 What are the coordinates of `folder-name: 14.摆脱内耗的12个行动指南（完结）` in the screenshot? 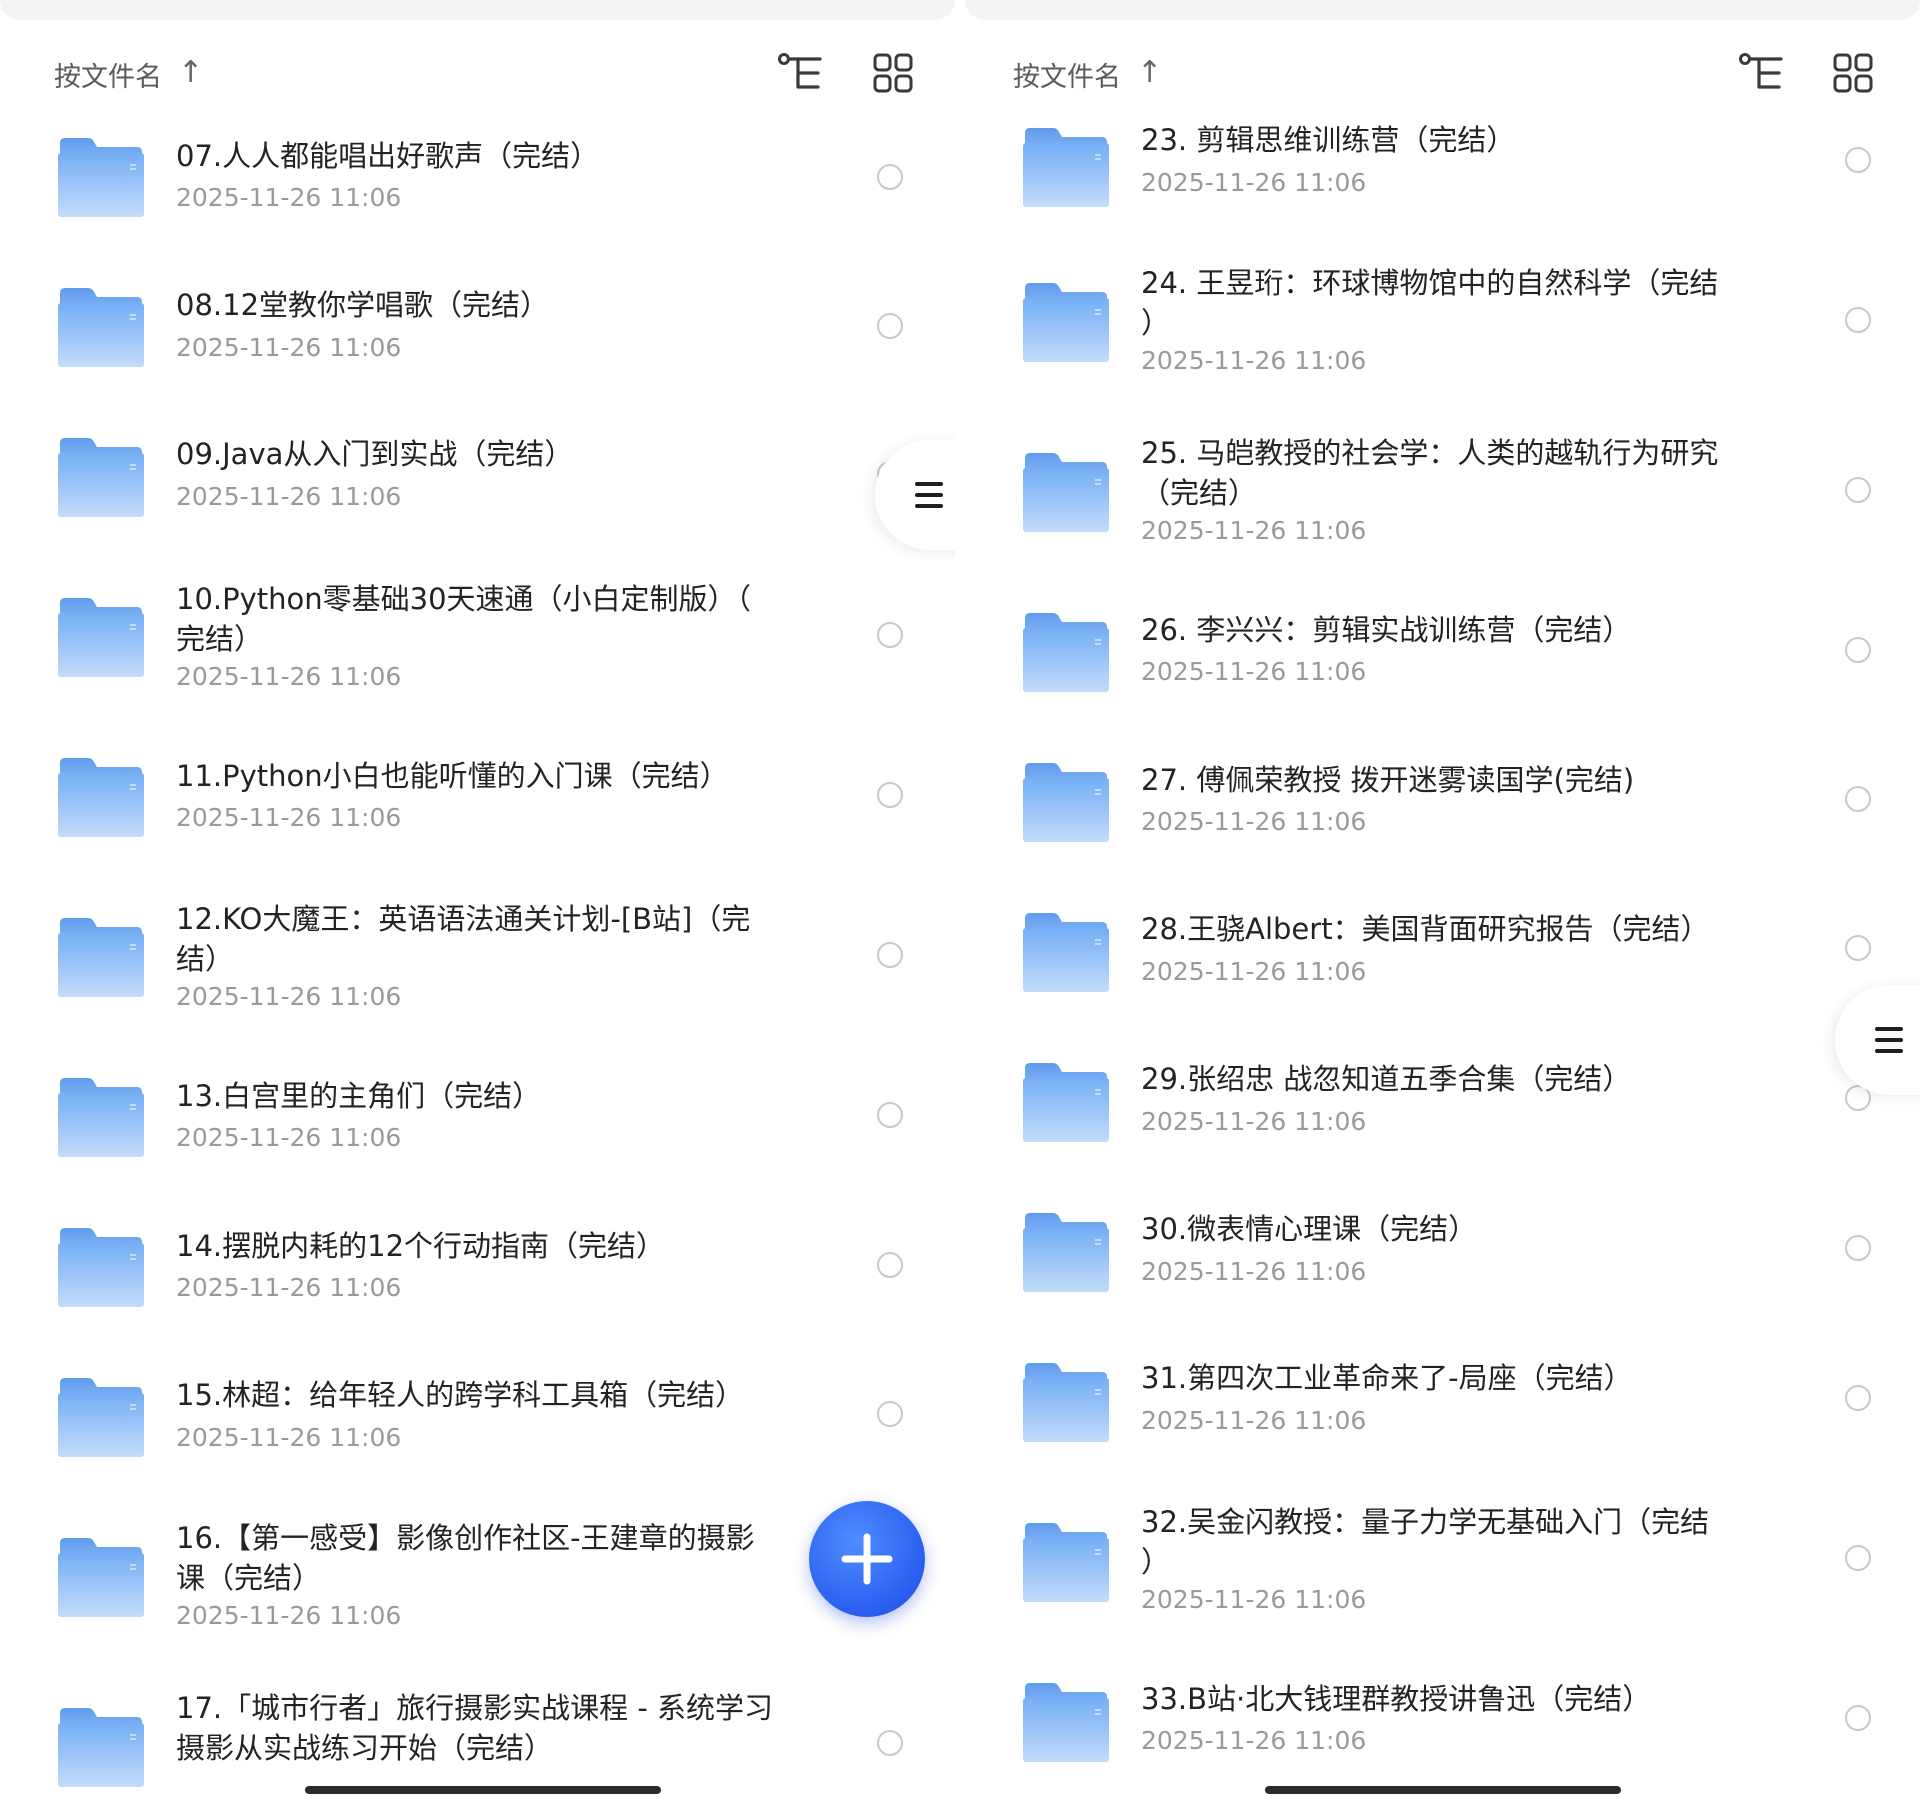 It's located at (421, 1246).